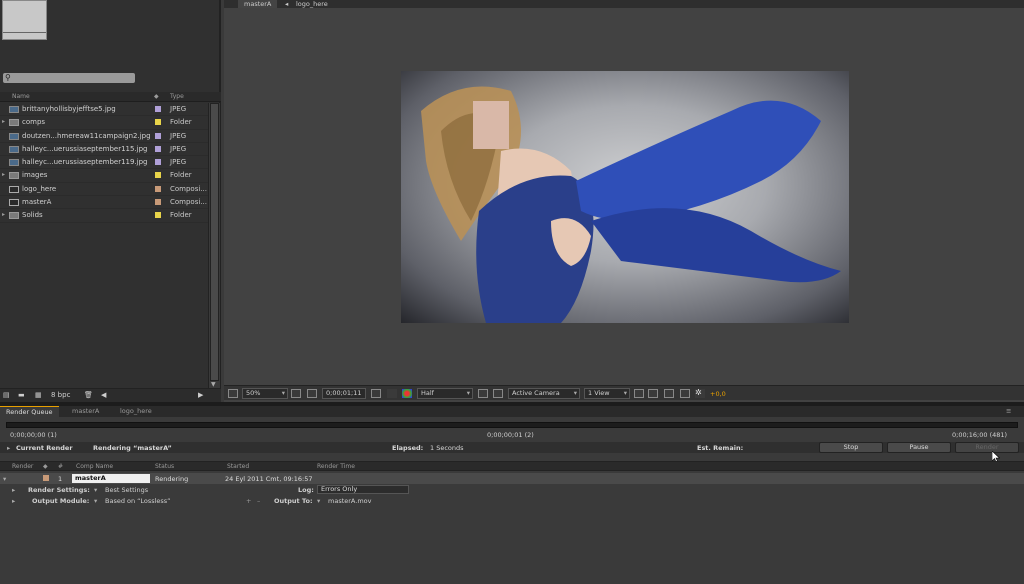  Describe the element at coordinates (136, 411) in the screenshot. I see `tab-logo-here: logo_here` at that location.